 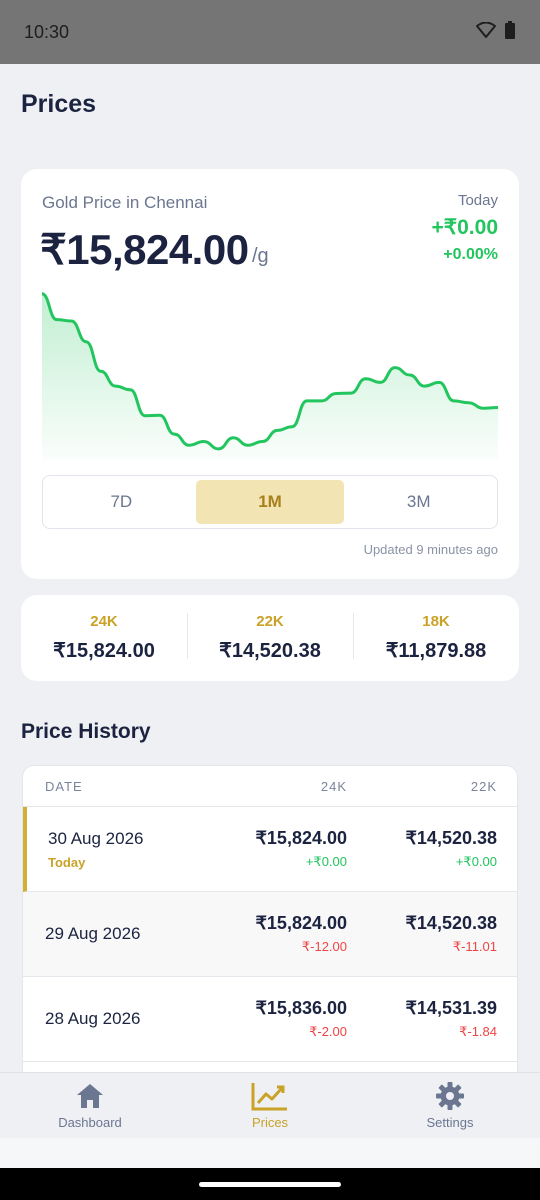 I want to click on row-22k-cell: ₹14,520.38 ₹-11.01, so click(x=422, y=934).